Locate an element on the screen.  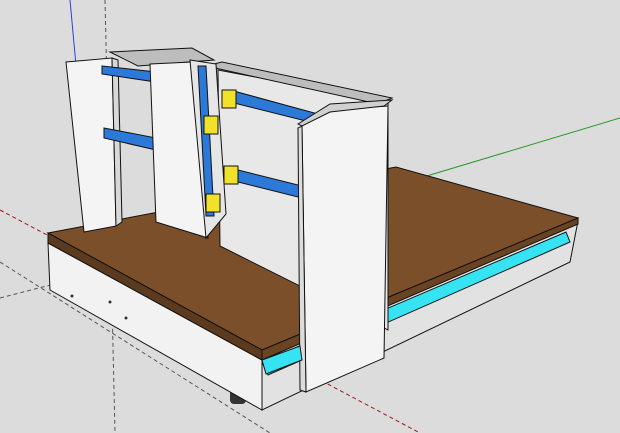
bearing-block-lower-right is located at coordinates (231, 175).